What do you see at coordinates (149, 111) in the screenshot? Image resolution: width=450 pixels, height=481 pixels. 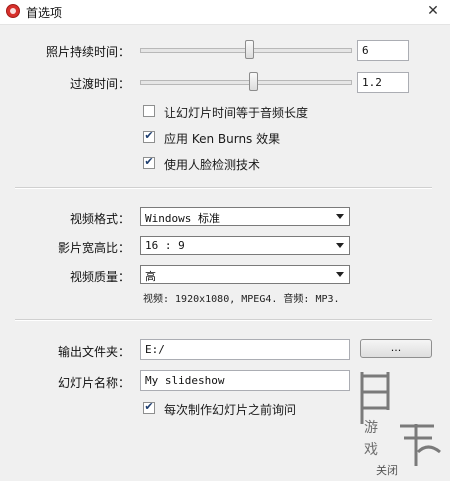 I see `checkbox-box` at bounding box center [149, 111].